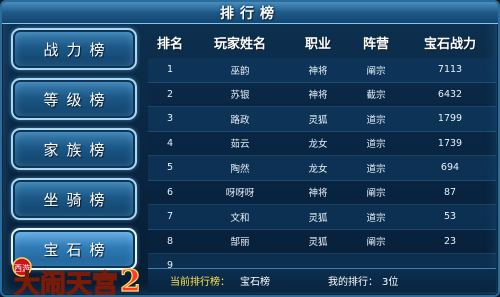 The width and height of the screenshot is (500, 297). Describe the element at coordinates (170, 70) in the screenshot. I see `cell-rank: 1` at that location.